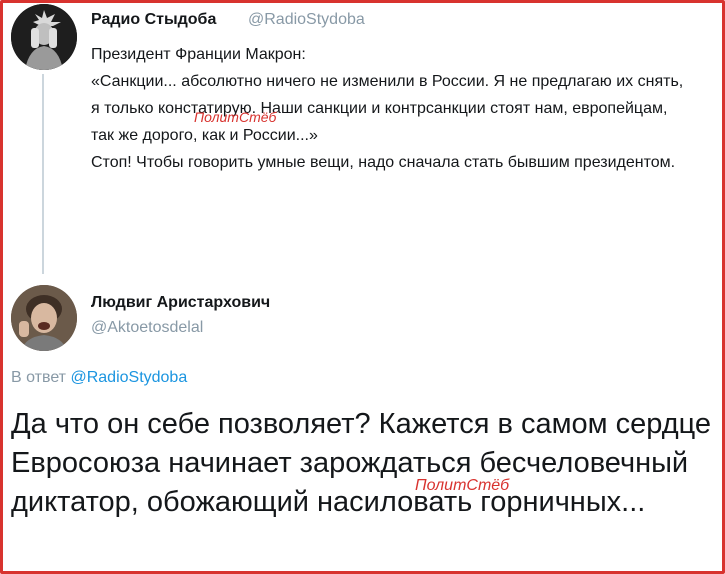 Image resolution: width=725 pixels, height=574 pixels. I want to click on reply-context: В ответ @RadioStydoba, so click(99, 378).